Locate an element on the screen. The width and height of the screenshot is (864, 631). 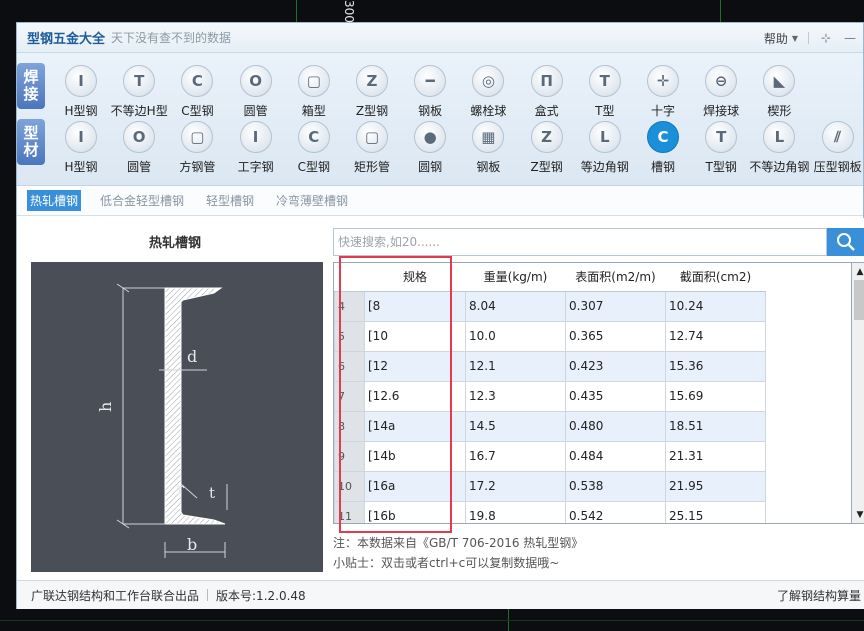
subtab-3: 冷弯薄壁槽钢 is located at coordinates (312, 200).